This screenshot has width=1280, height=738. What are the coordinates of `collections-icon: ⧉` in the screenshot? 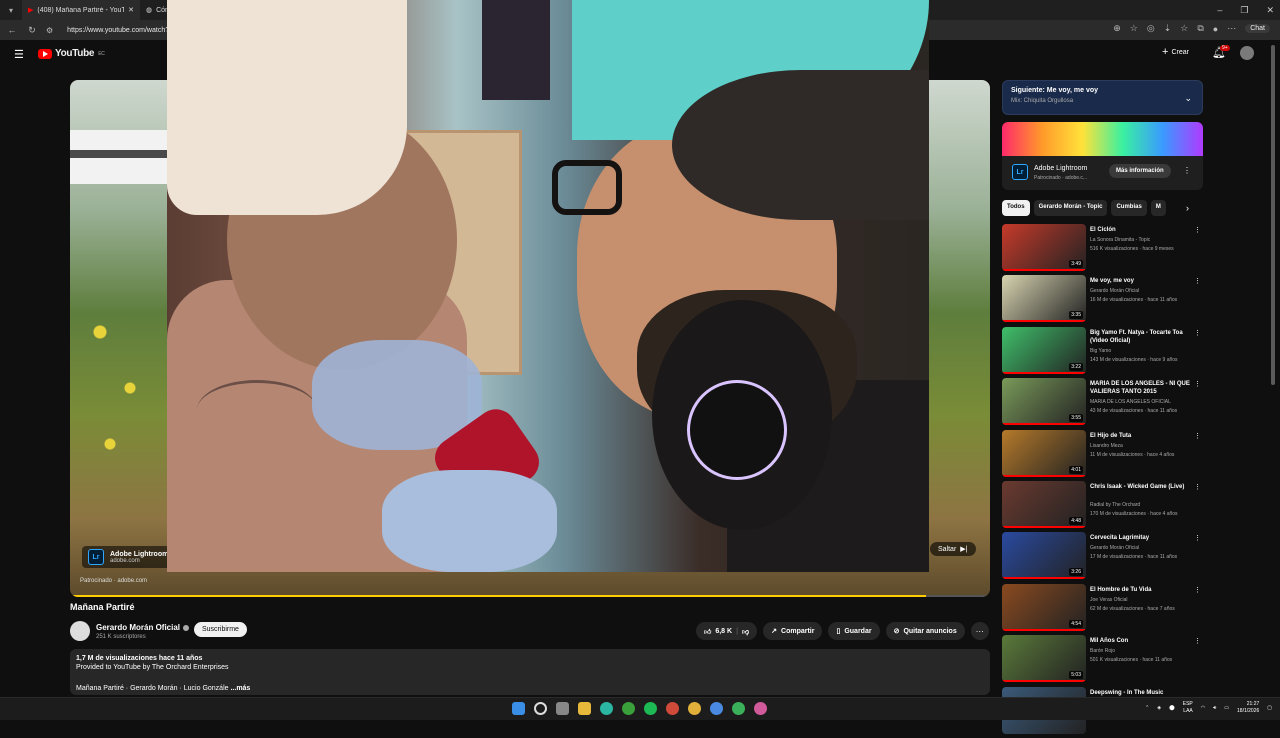 It's located at (1200, 28).